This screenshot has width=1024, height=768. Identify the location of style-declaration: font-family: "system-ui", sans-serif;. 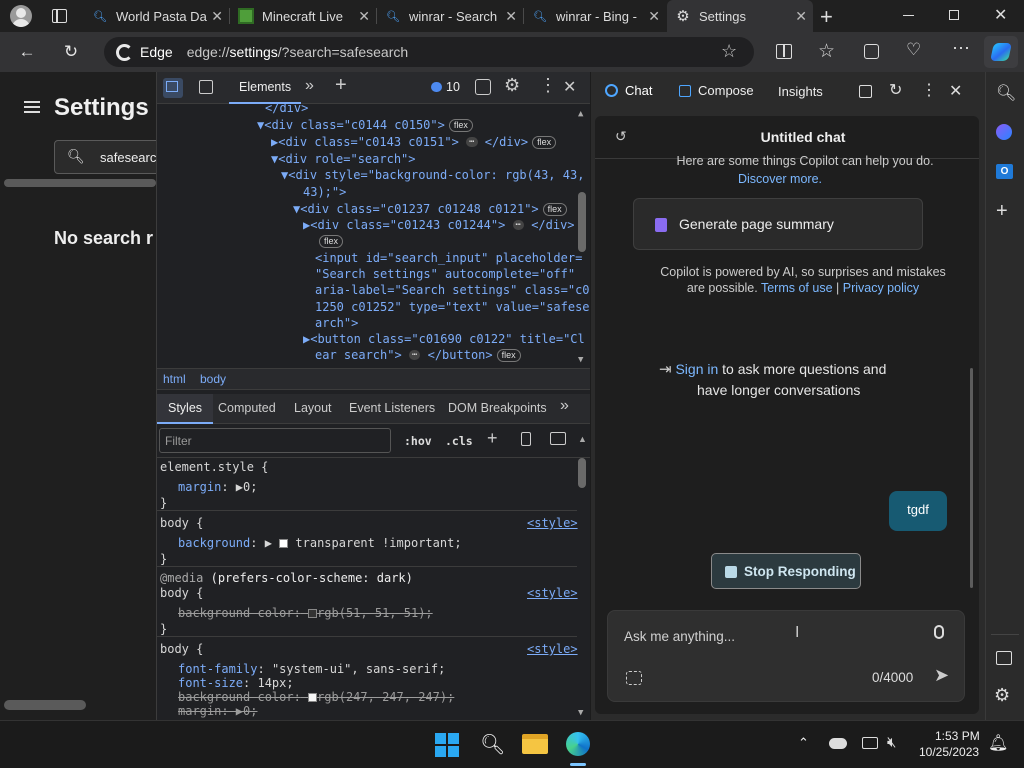
(311, 669).